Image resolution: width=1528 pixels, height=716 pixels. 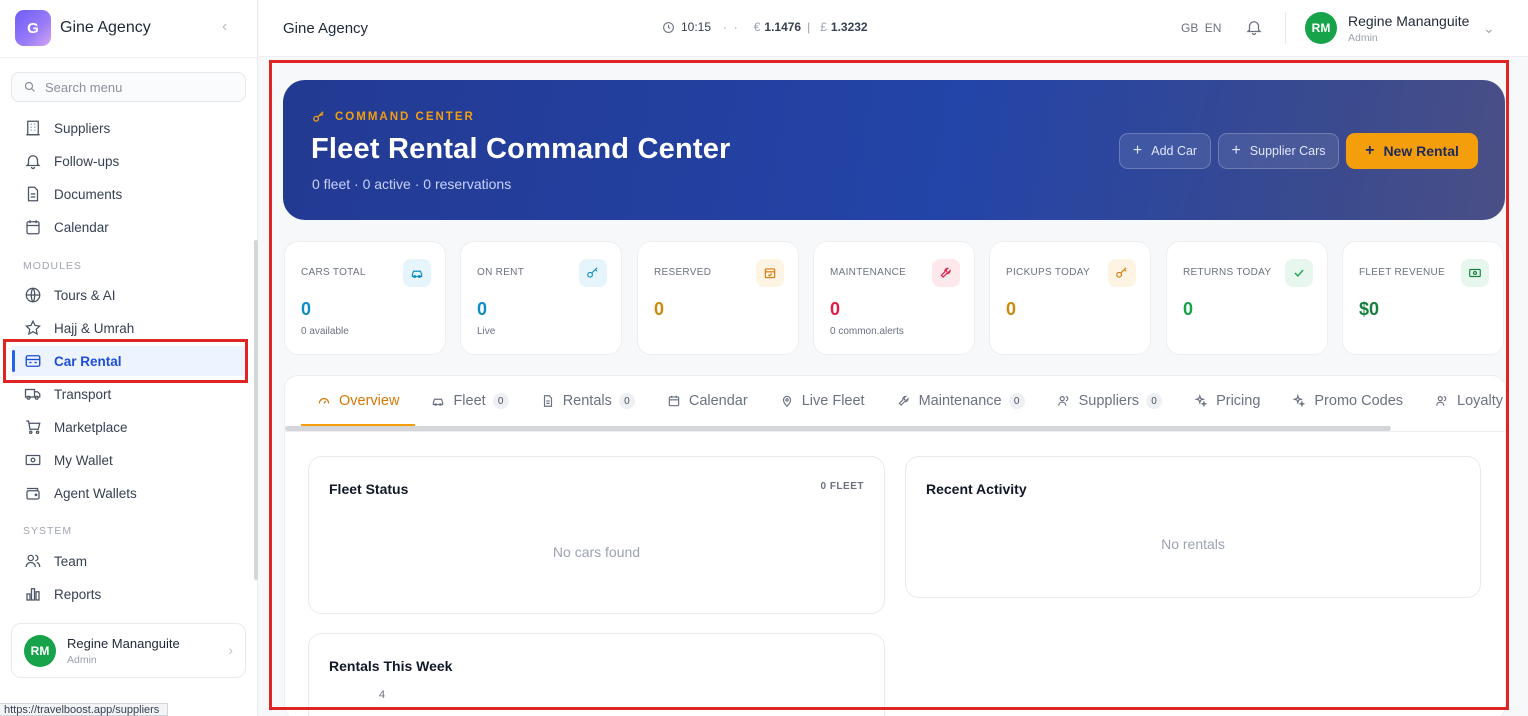 I want to click on key-icon, so click(x=318, y=116).